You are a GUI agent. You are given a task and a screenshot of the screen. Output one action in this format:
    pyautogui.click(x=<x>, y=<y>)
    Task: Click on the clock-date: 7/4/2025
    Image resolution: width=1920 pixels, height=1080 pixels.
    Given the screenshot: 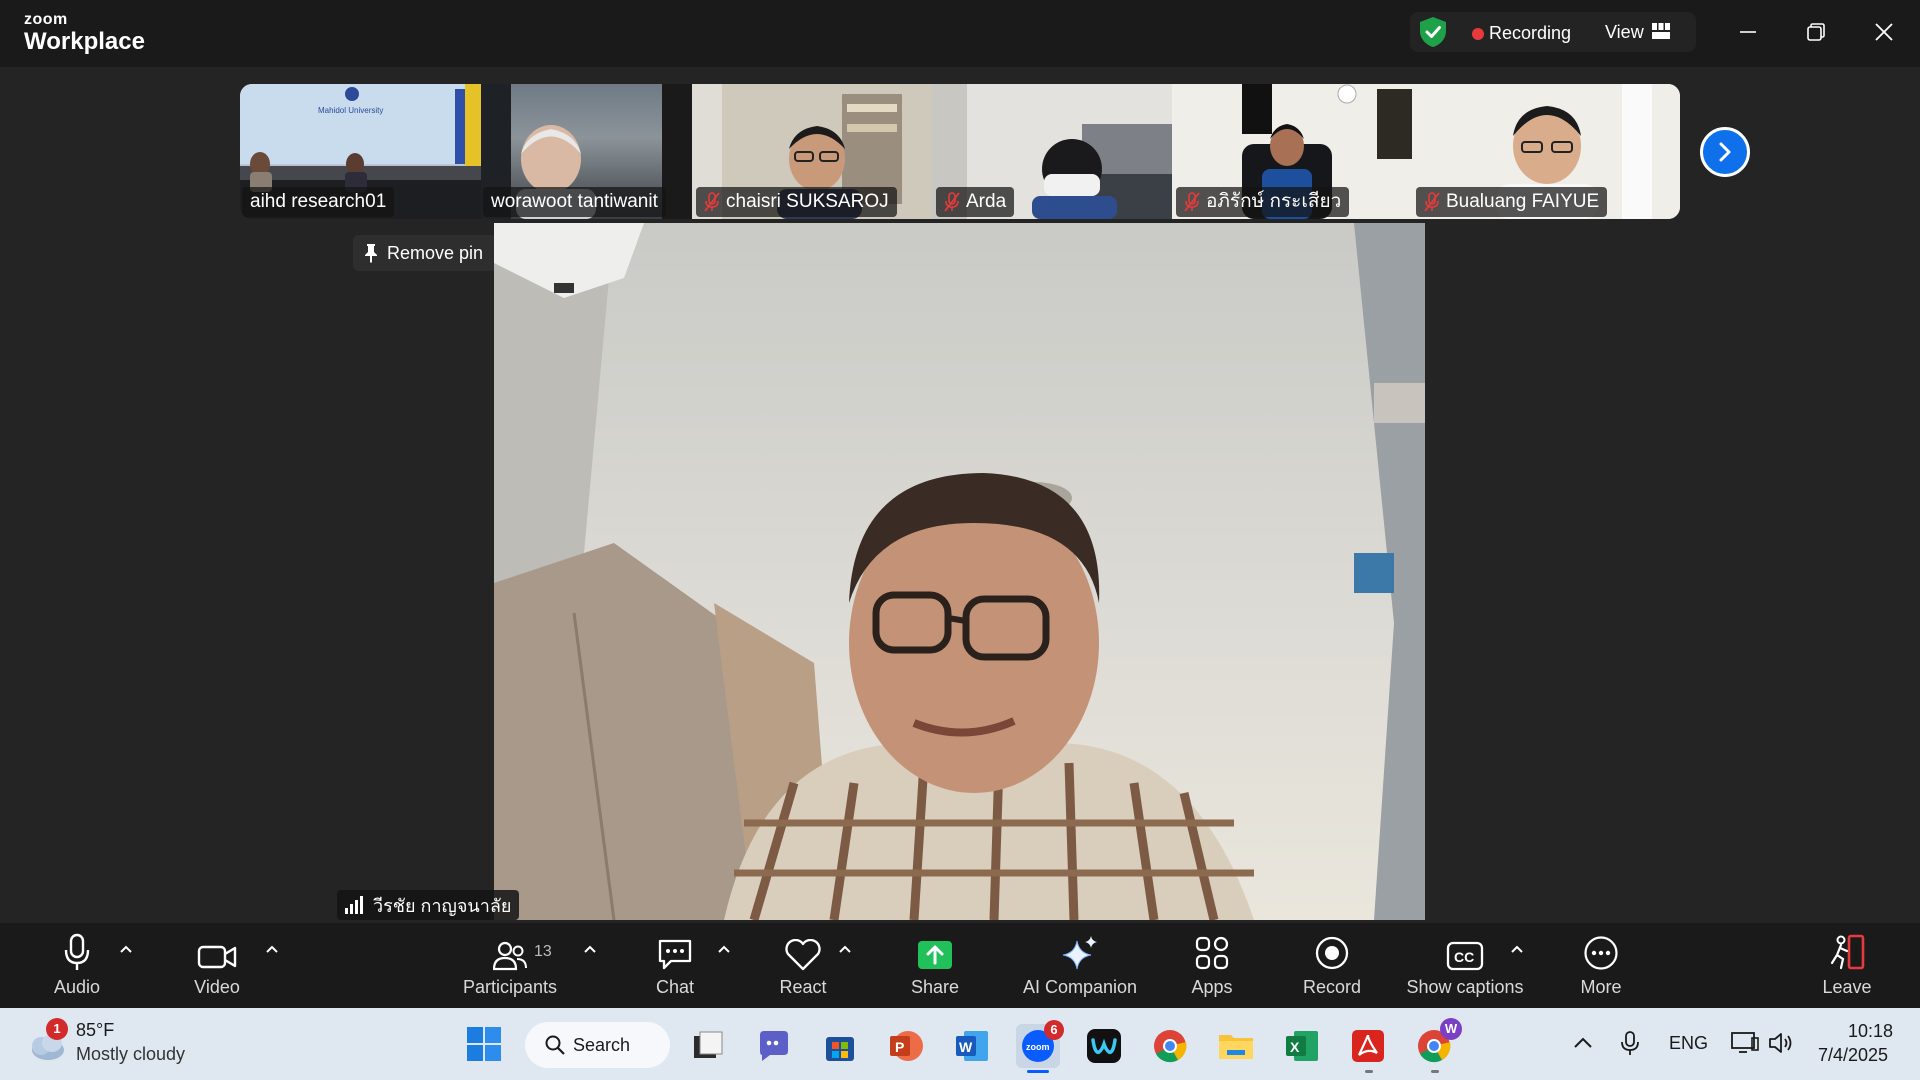 What is the action you would take?
    pyautogui.click(x=1853, y=1055)
    